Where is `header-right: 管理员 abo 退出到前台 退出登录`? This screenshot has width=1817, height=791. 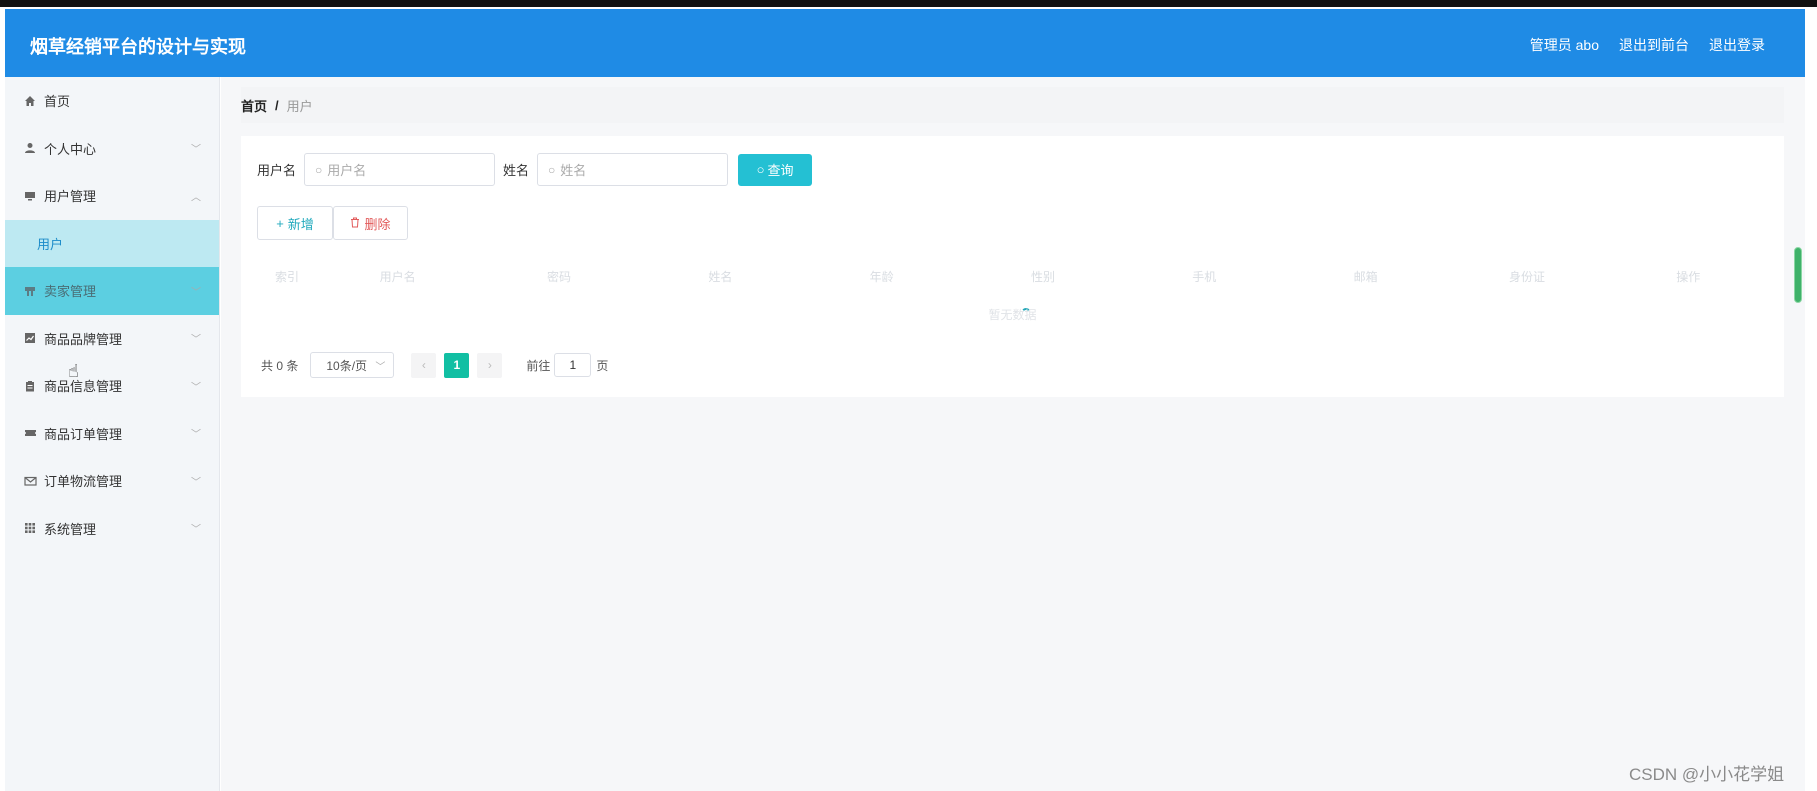
header-right: 管理员 abo 退出到前台 退出登录 is located at coordinates (1647, 45).